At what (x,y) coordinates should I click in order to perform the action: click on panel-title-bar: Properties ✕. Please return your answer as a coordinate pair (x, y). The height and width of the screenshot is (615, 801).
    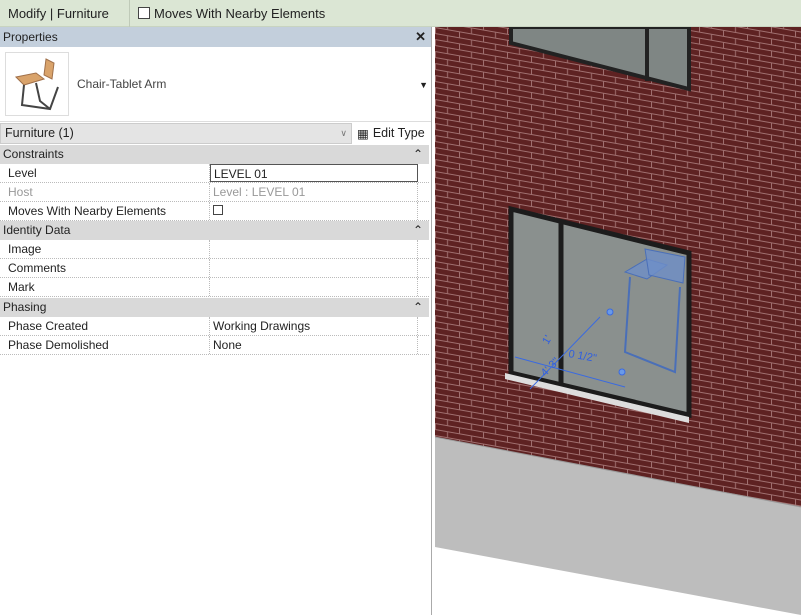
    Looking at the image, I should click on (215, 37).